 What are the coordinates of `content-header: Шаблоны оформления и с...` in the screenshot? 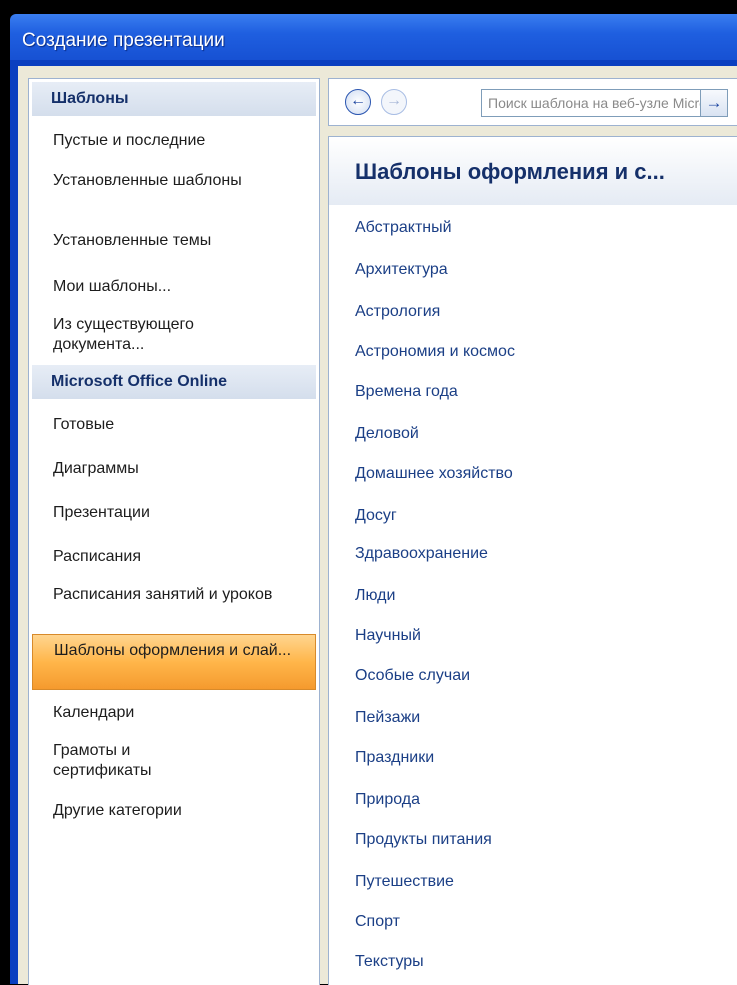 It's located at (533, 171).